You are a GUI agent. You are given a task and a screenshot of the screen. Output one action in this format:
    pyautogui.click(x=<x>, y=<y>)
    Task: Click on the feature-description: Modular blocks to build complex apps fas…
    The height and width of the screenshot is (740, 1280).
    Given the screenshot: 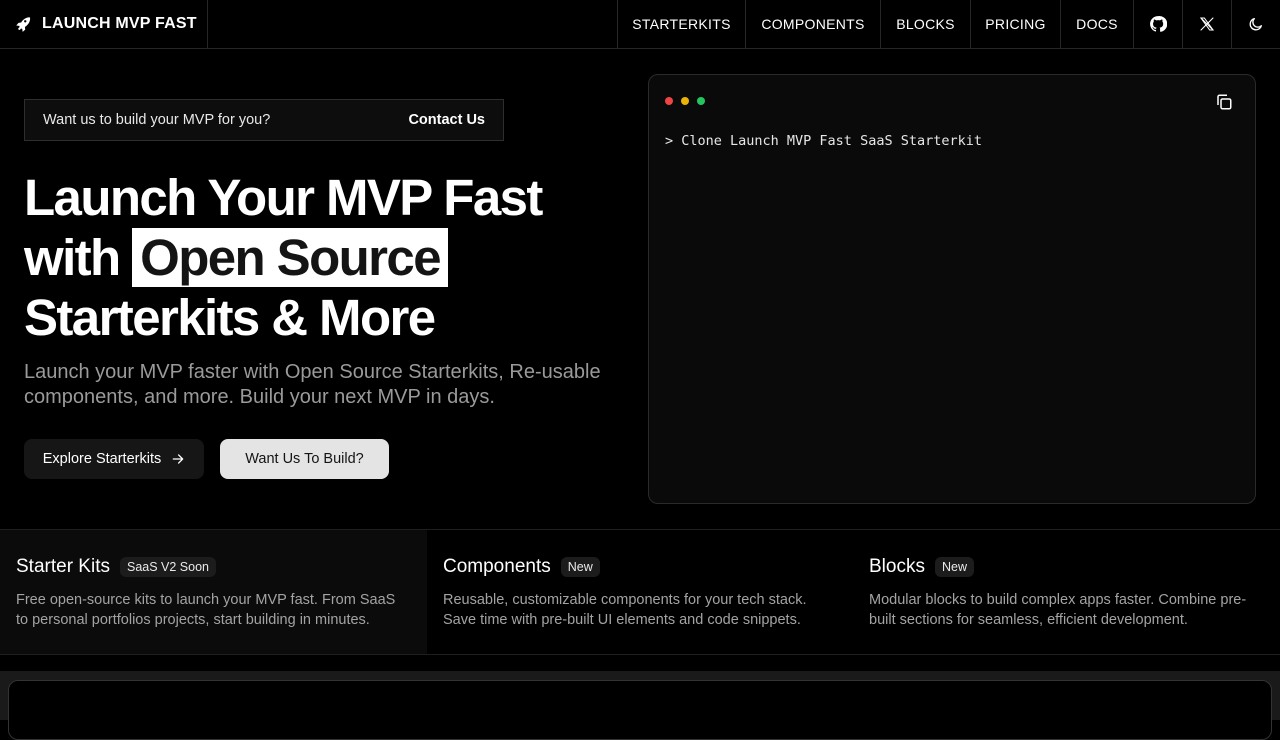 What is the action you would take?
    pyautogui.click(x=1058, y=610)
    